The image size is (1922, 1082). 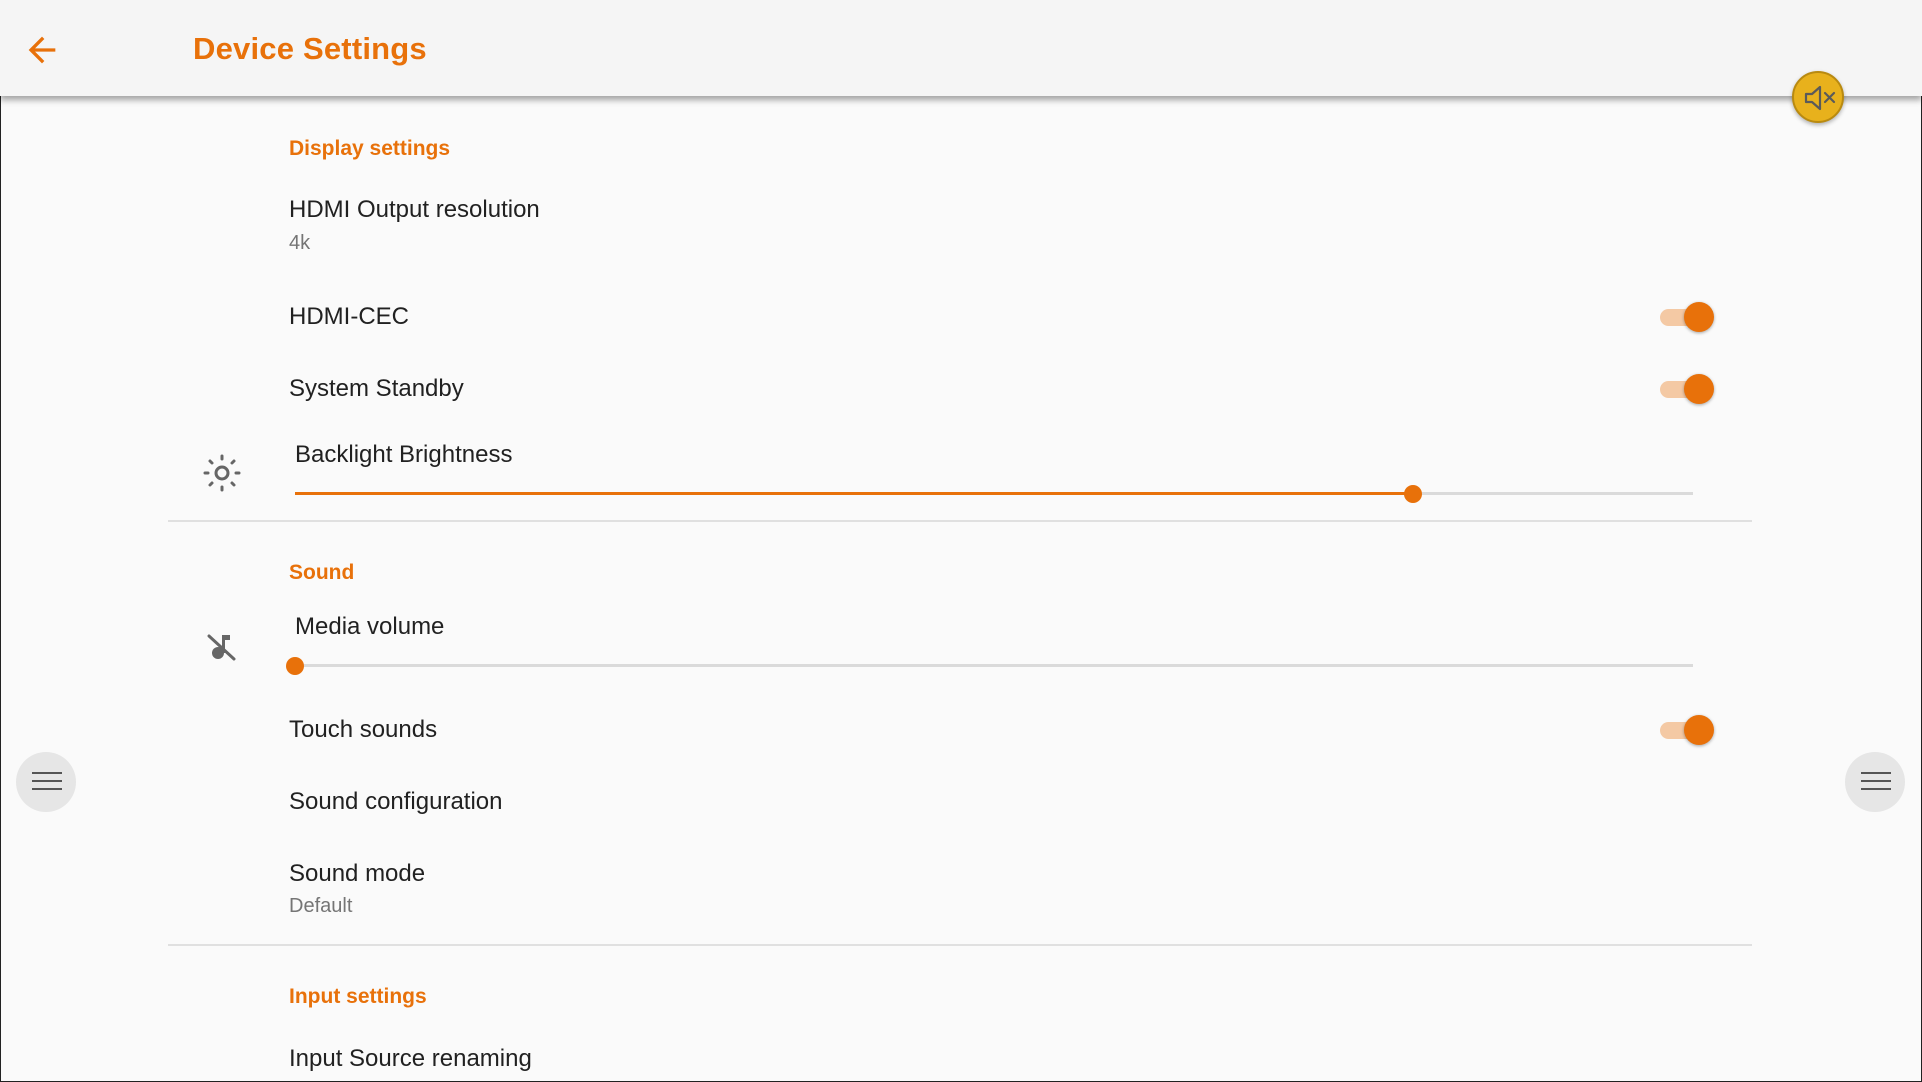 What do you see at coordinates (961, 48) in the screenshot?
I see `app-bar: Device Settings` at bounding box center [961, 48].